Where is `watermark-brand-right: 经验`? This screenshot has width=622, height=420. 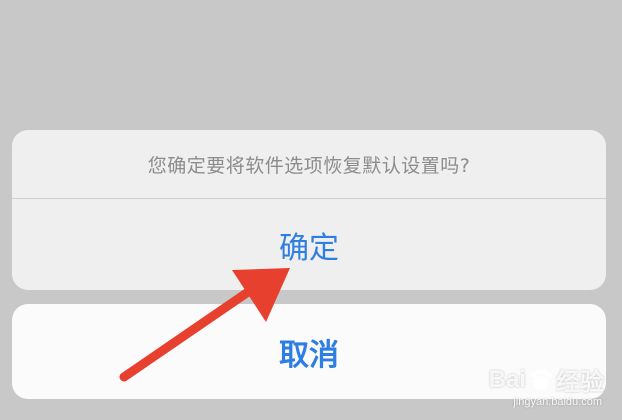 watermark-brand-right: 经验 is located at coordinates (580, 382).